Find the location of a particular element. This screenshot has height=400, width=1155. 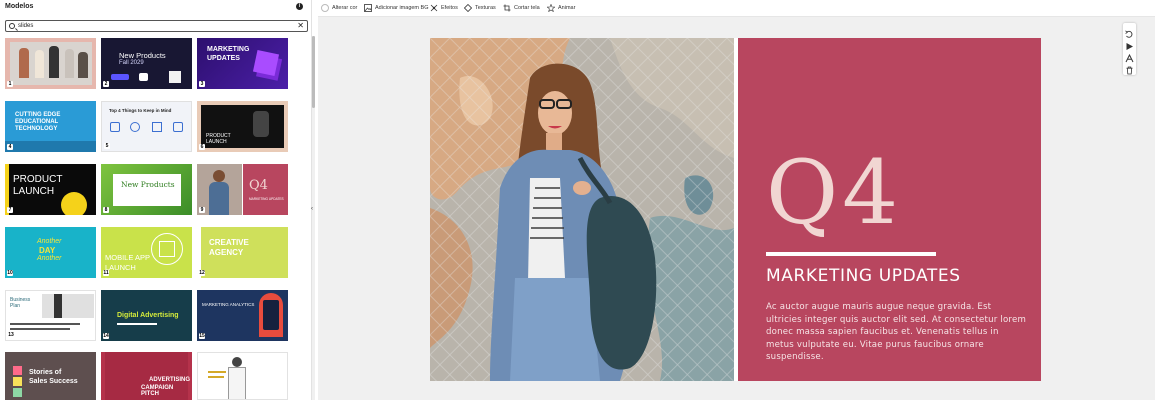

template-number: 14 is located at coordinates (106, 336).